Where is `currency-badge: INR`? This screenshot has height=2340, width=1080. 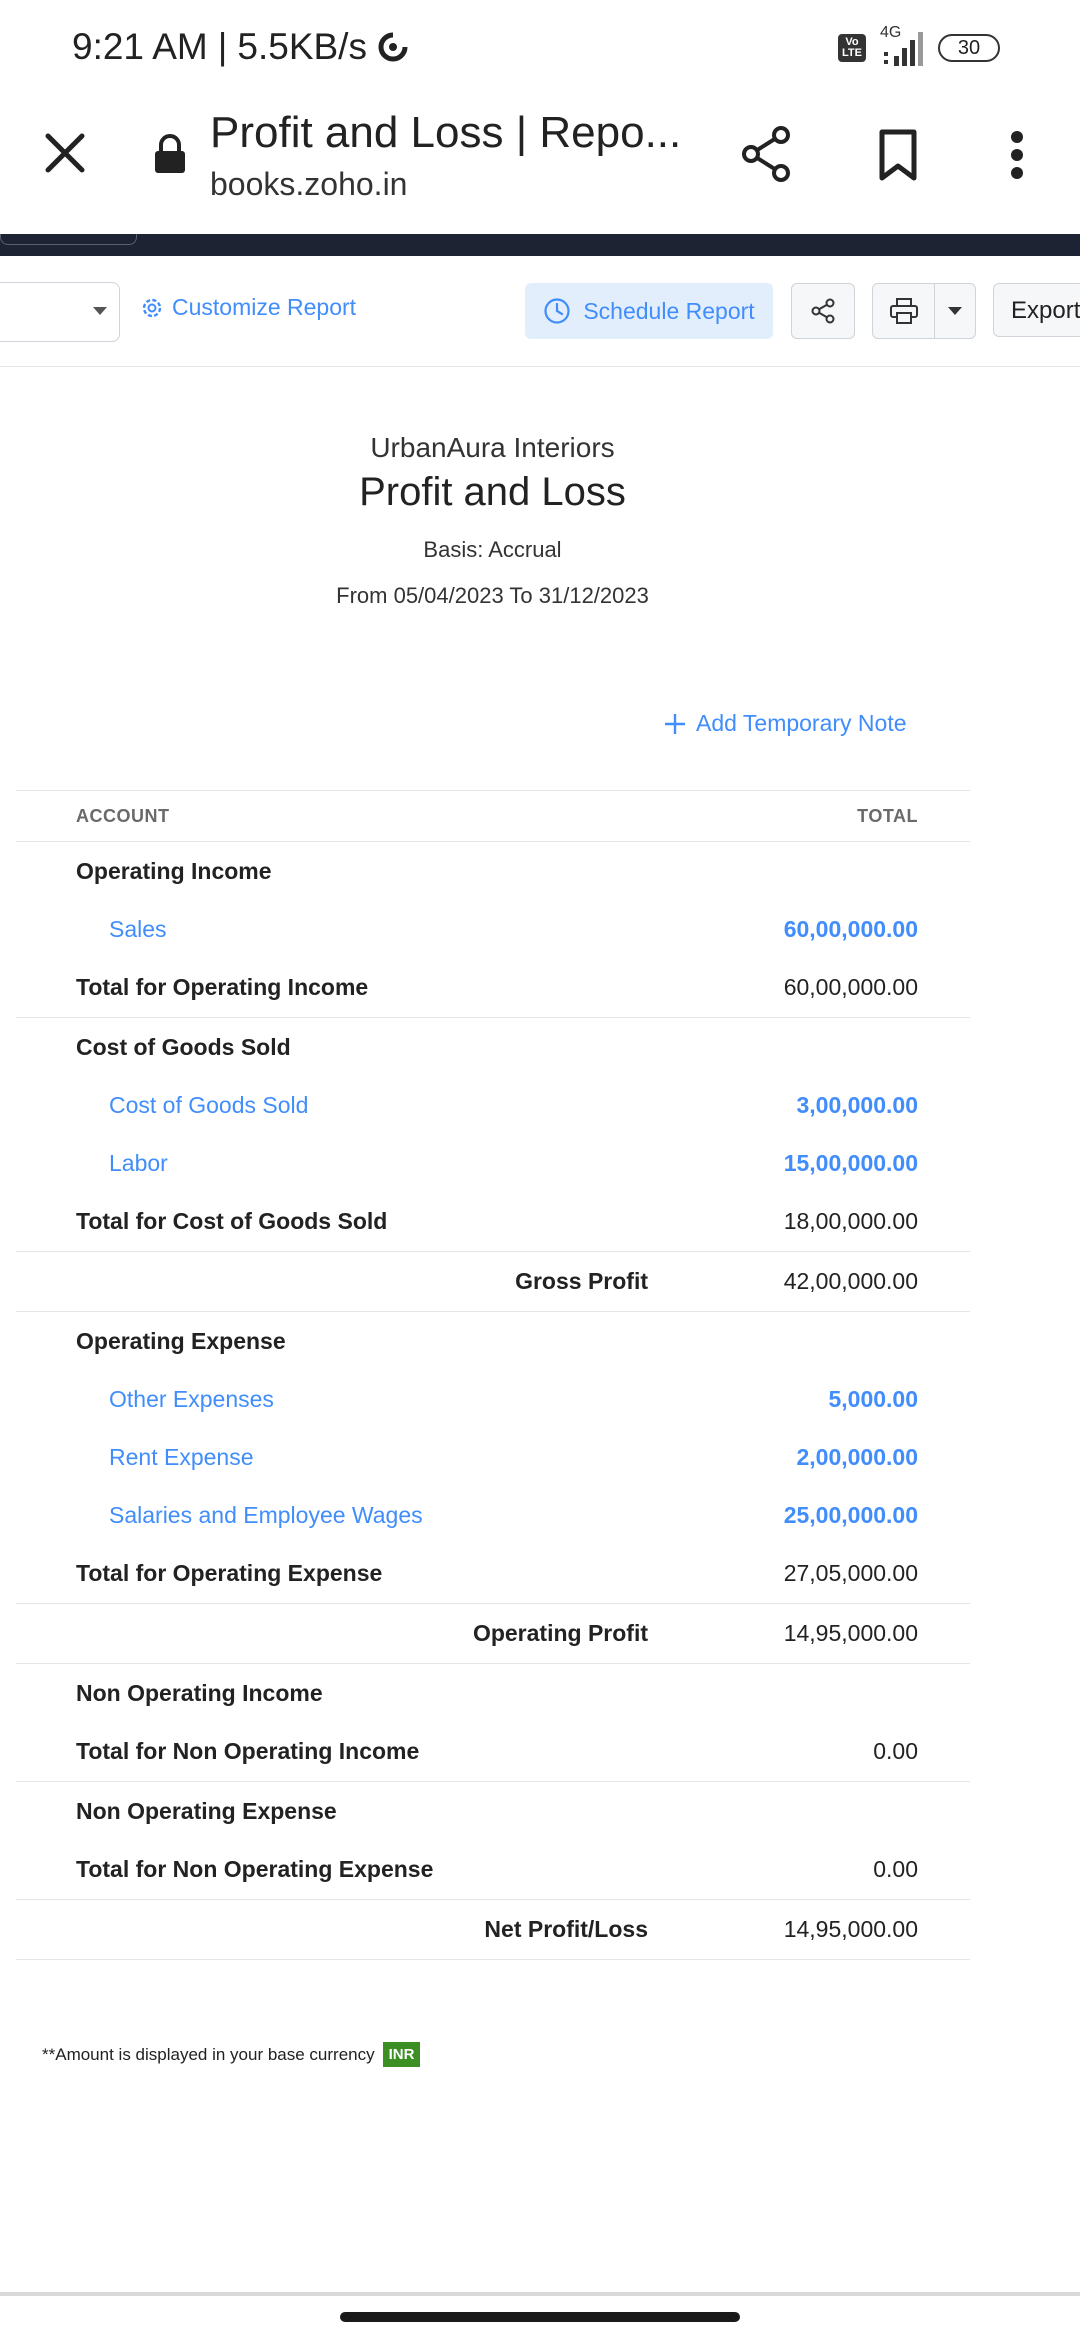 currency-badge: INR is located at coordinates (401, 2054).